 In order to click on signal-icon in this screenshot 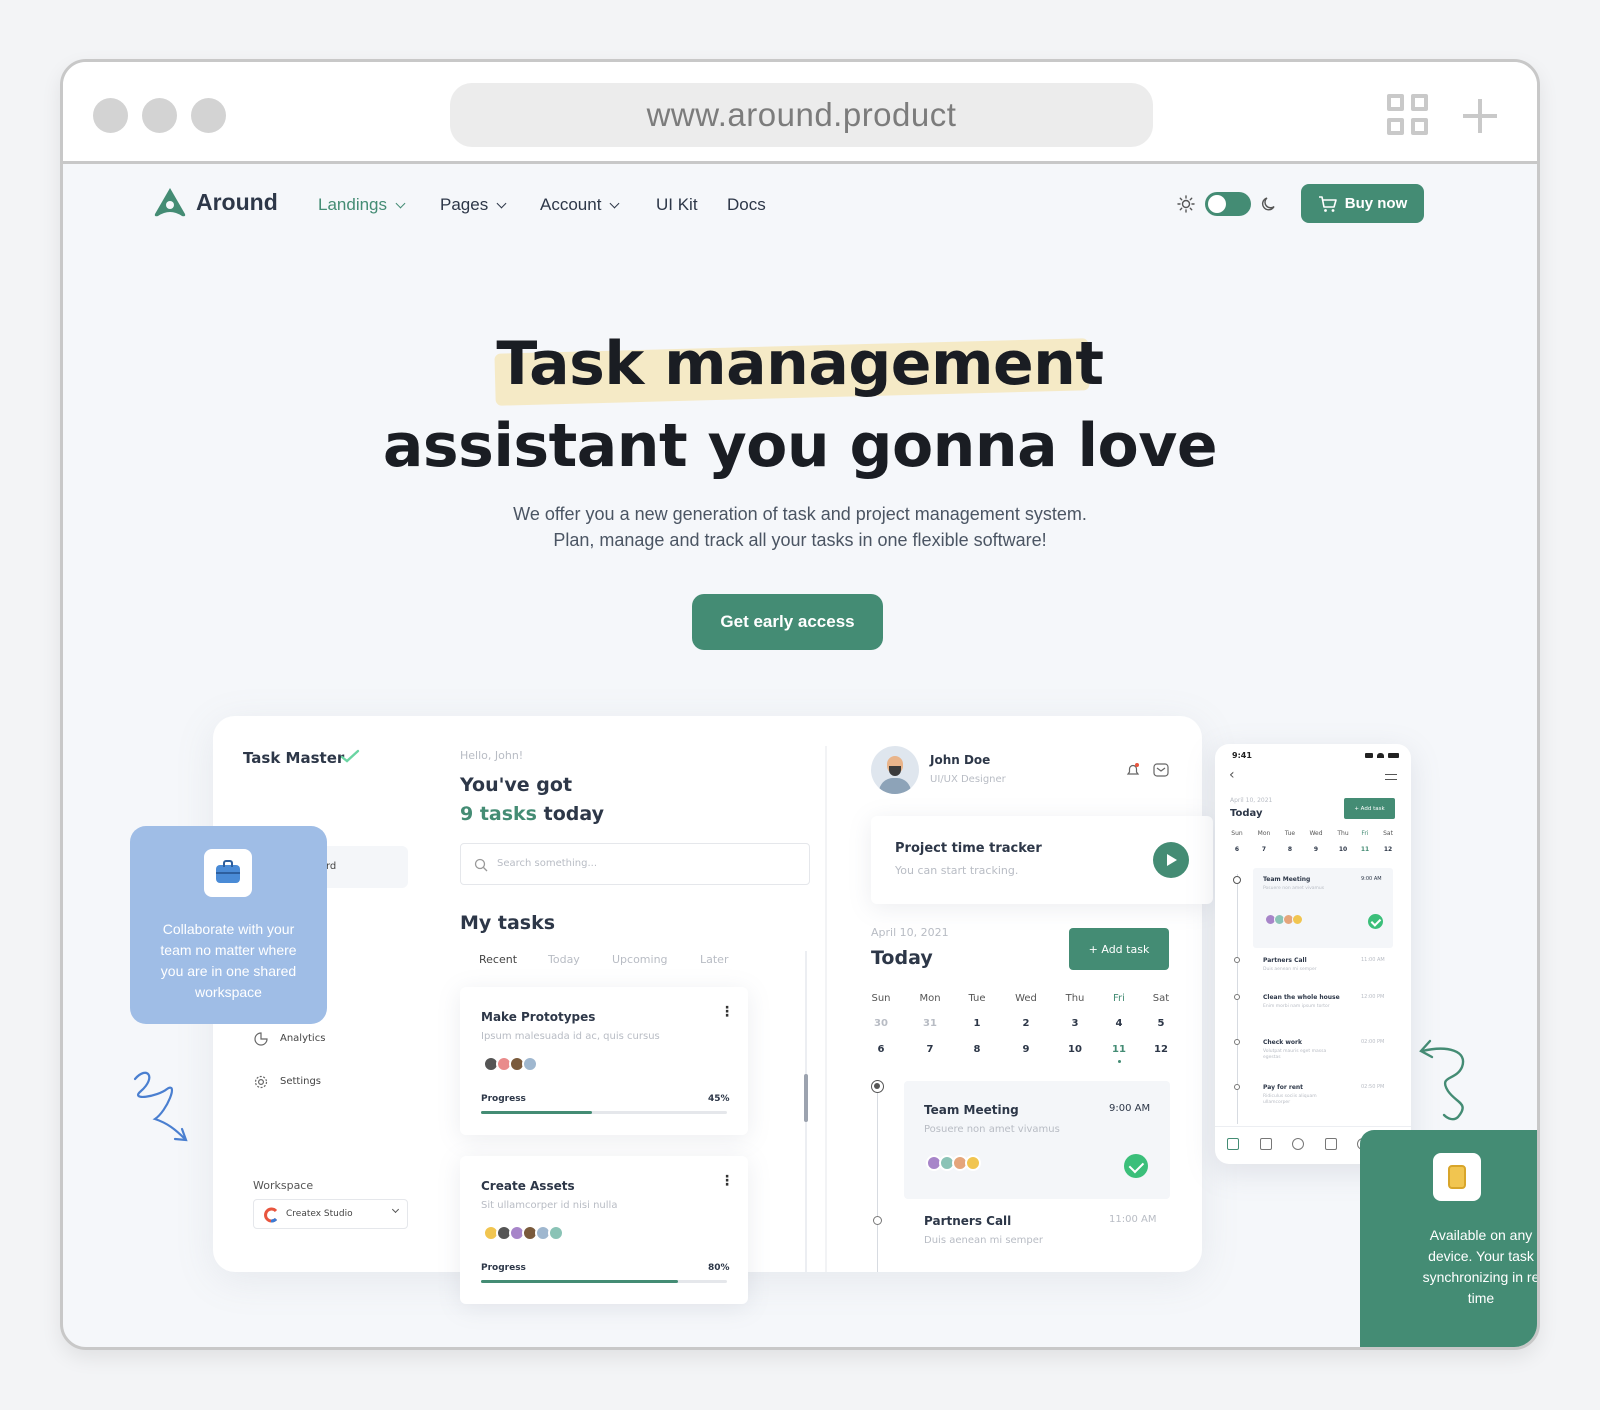, I will do `click(1369, 755)`.